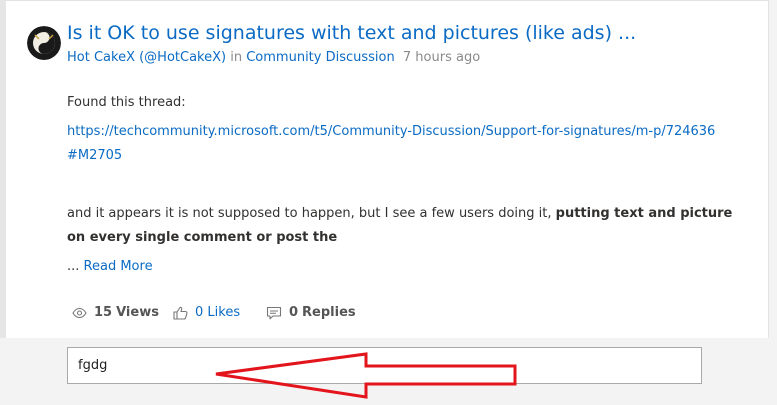 The width and height of the screenshot is (777, 405). I want to click on replies-stat: 0 Replies, so click(311, 313).